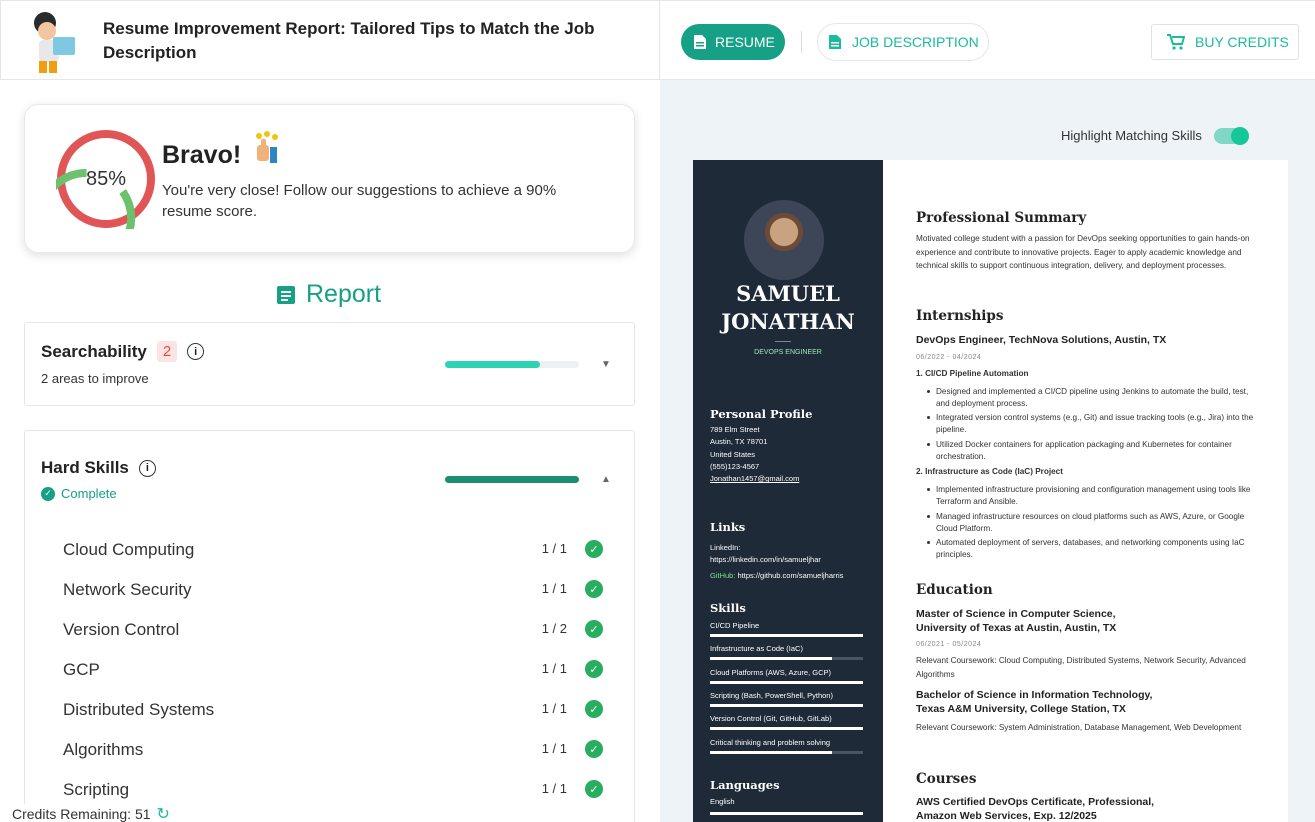  I want to click on skill-row: Distributed Systems 1 / 1 ✓, so click(333, 710).